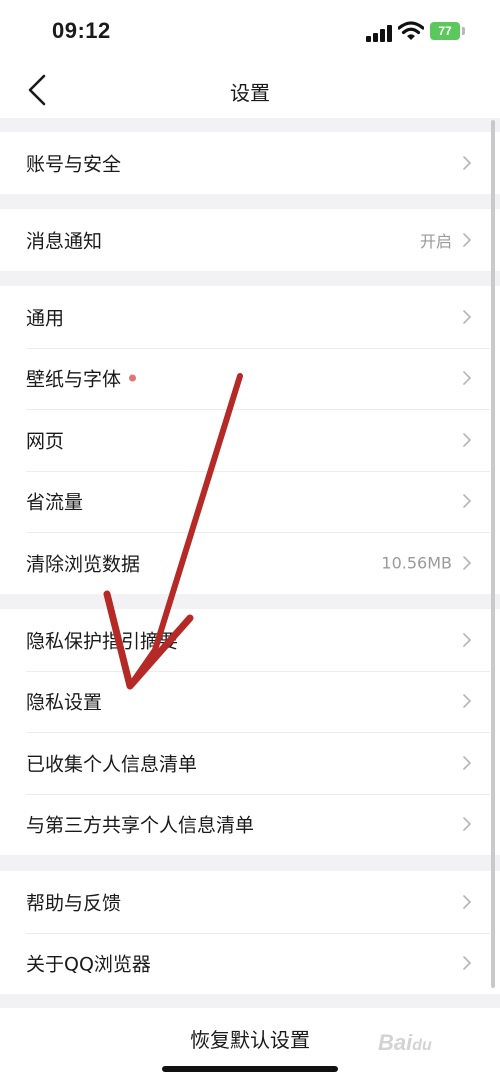 This screenshot has height=1083, width=500. I want to click on settings-item-label: 壁纸与字体, so click(74, 379).